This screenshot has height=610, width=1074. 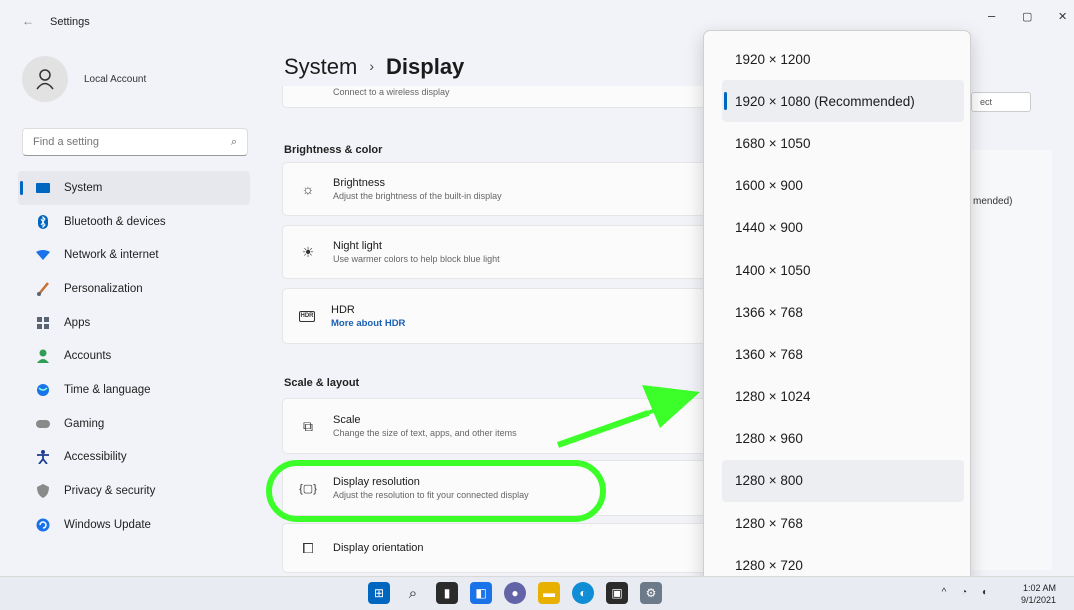 I want to click on task-view-icon: ▮, so click(x=447, y=593).